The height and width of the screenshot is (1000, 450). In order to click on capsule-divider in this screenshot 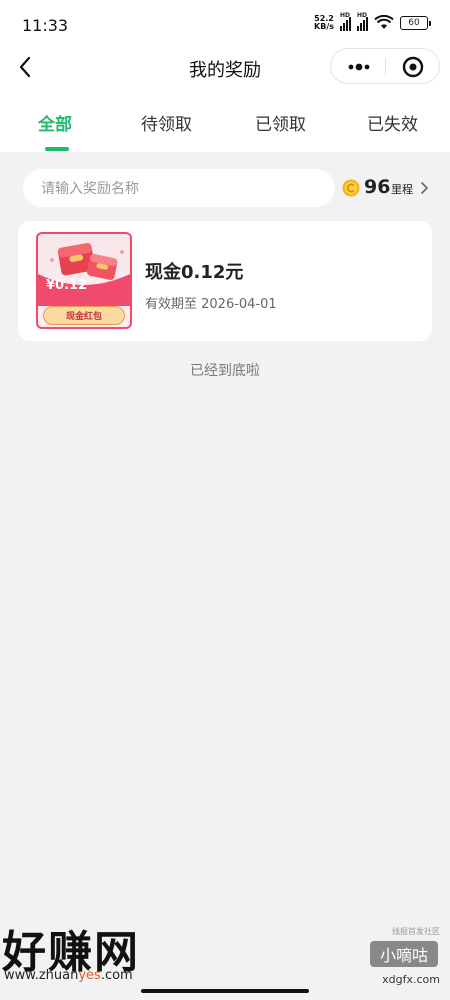, I will do `click(385, 67)`.